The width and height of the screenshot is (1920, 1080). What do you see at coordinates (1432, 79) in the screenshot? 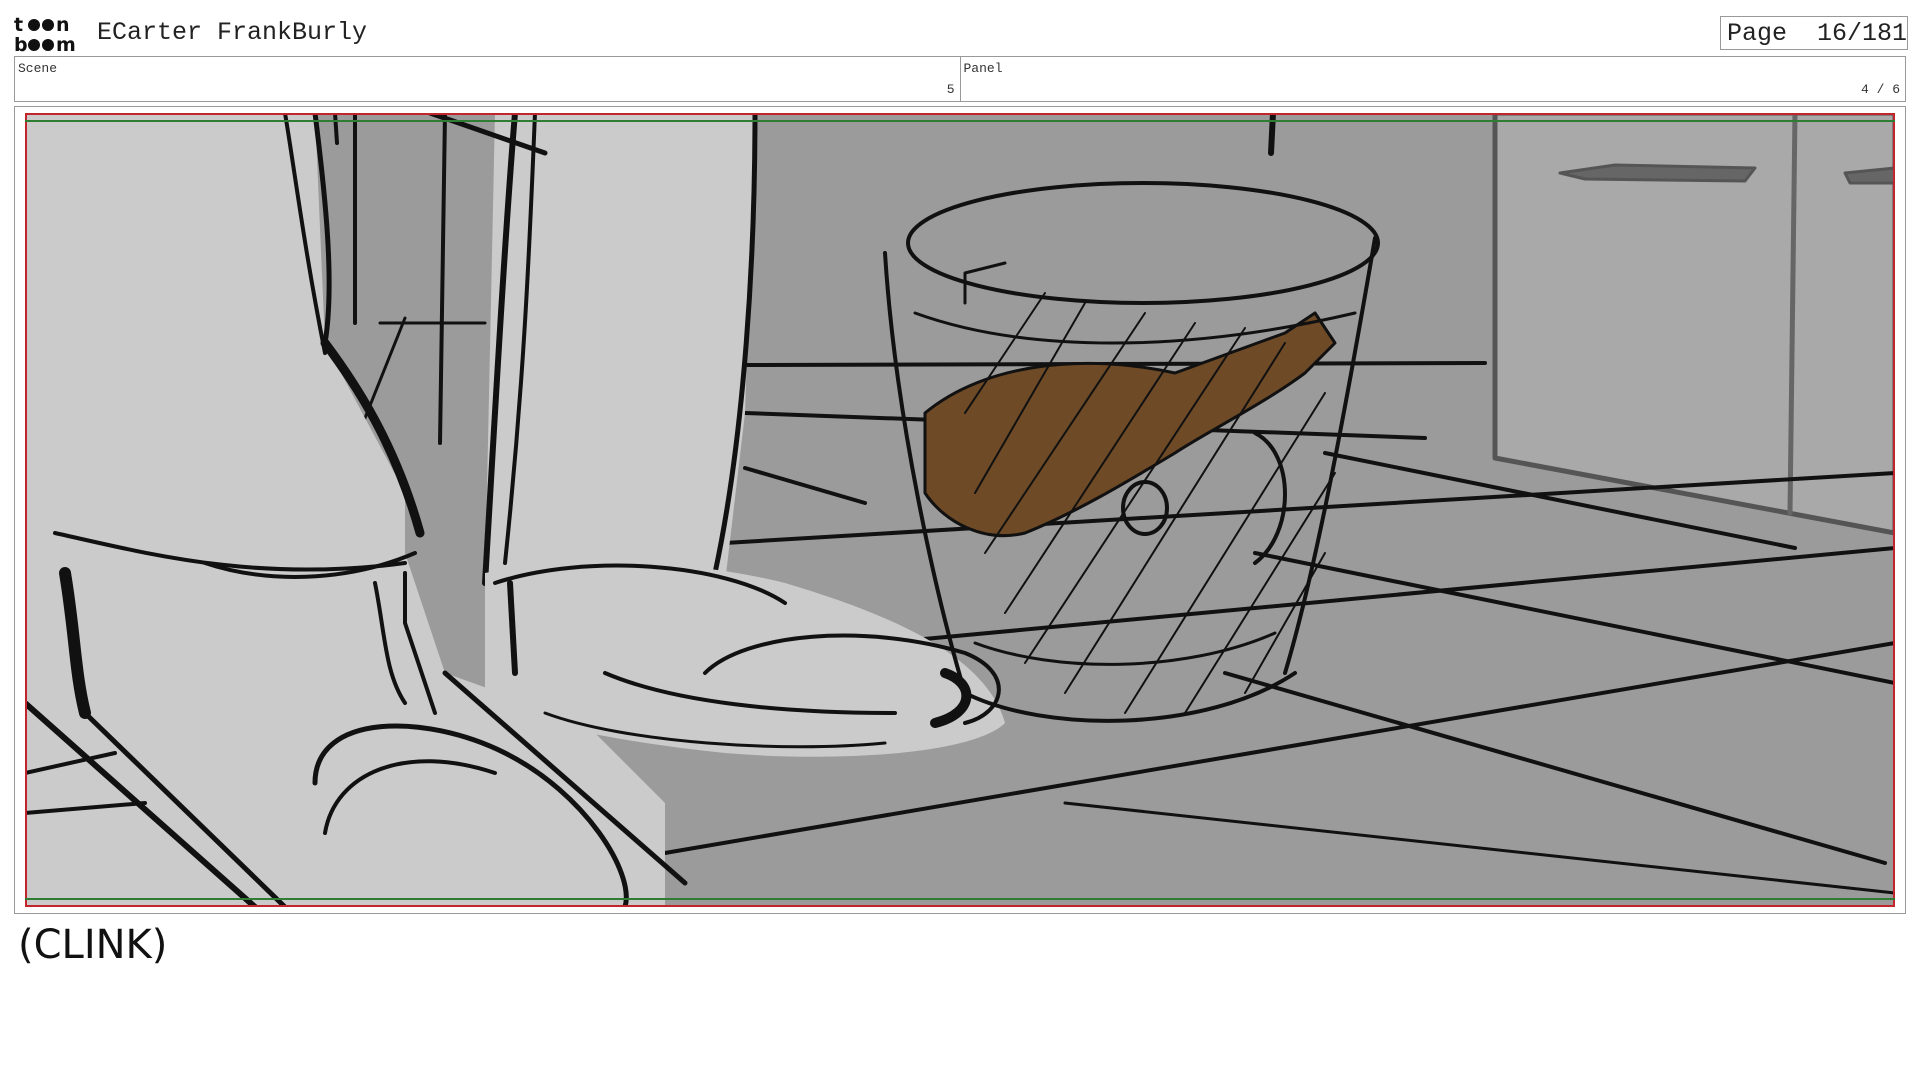
I see `panel-cell: Panel 4 / 6` at bounding box center [1432, 79].